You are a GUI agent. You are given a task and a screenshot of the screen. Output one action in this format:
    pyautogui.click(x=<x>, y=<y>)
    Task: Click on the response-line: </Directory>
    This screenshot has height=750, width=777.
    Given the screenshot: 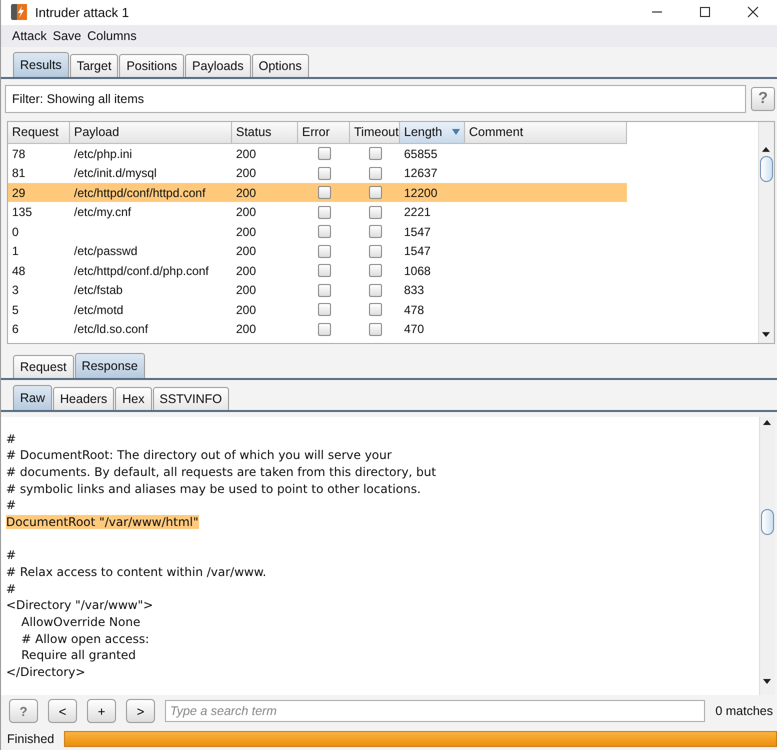 What is the action you would take?
    pyautogui.click(x=46, y=672)
    